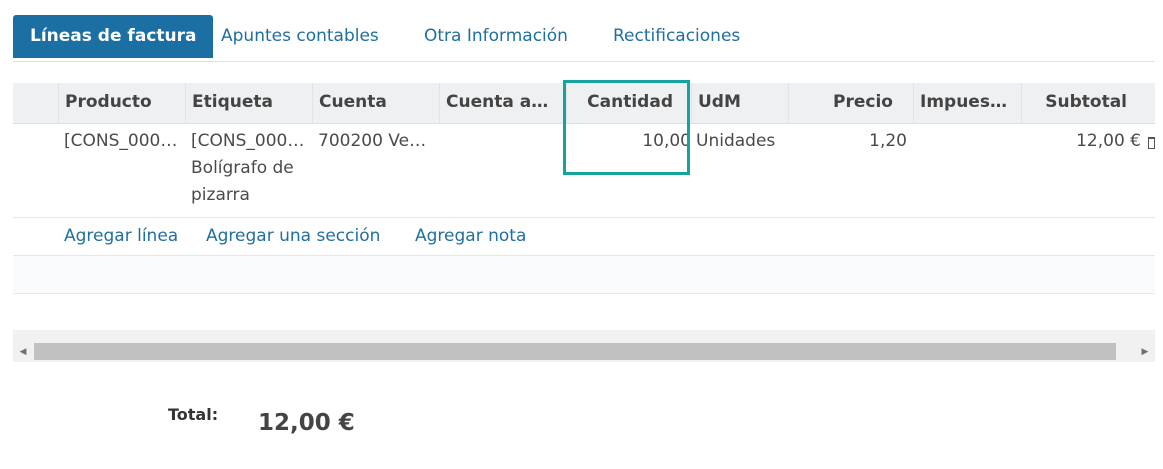 The height and width of the screenshot is (469, 1163). Describe the element at coordinates (1145, 346) in the screenshot. I see `scroll-right-arrow-icon: ▶` at that location.